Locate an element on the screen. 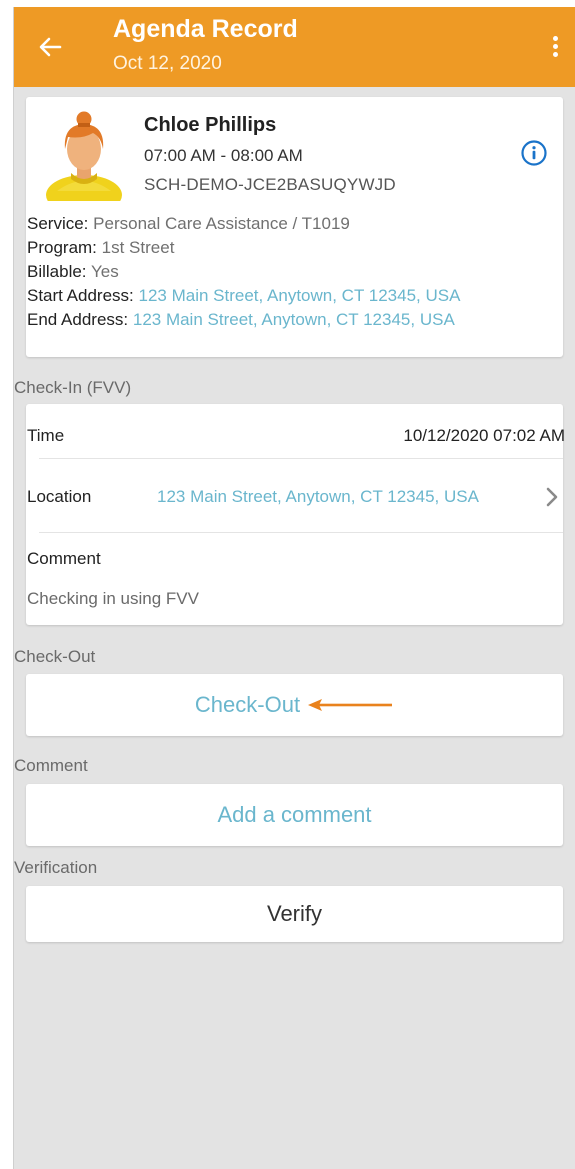 The image size is (575, 1169). start-address-label: Start Address: is located at coordinates (80, 295).